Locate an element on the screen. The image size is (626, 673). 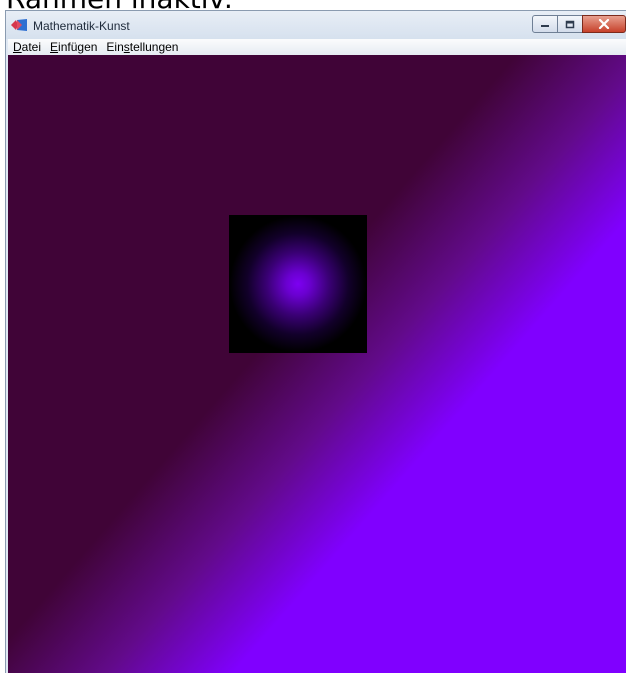
minimize-icon is located at coordinates (545, 26).